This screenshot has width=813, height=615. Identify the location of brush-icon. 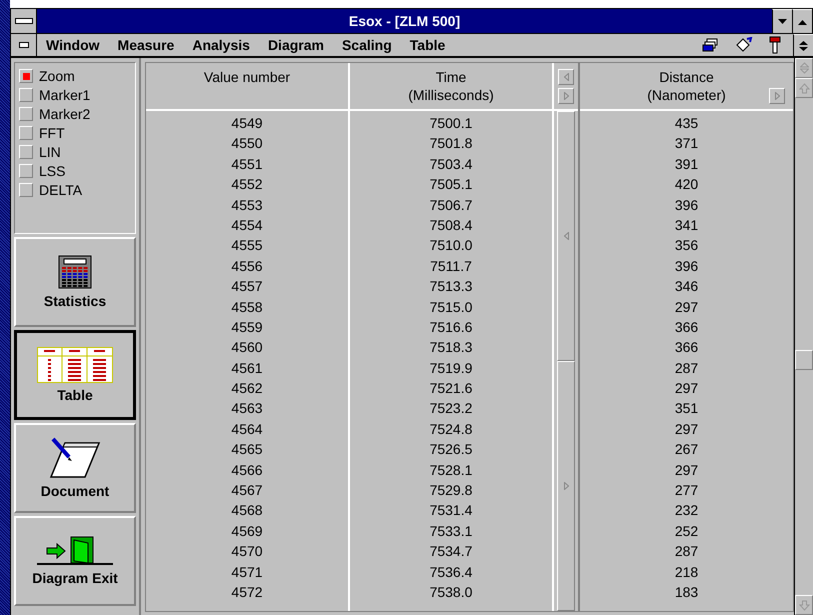
(775, 45).